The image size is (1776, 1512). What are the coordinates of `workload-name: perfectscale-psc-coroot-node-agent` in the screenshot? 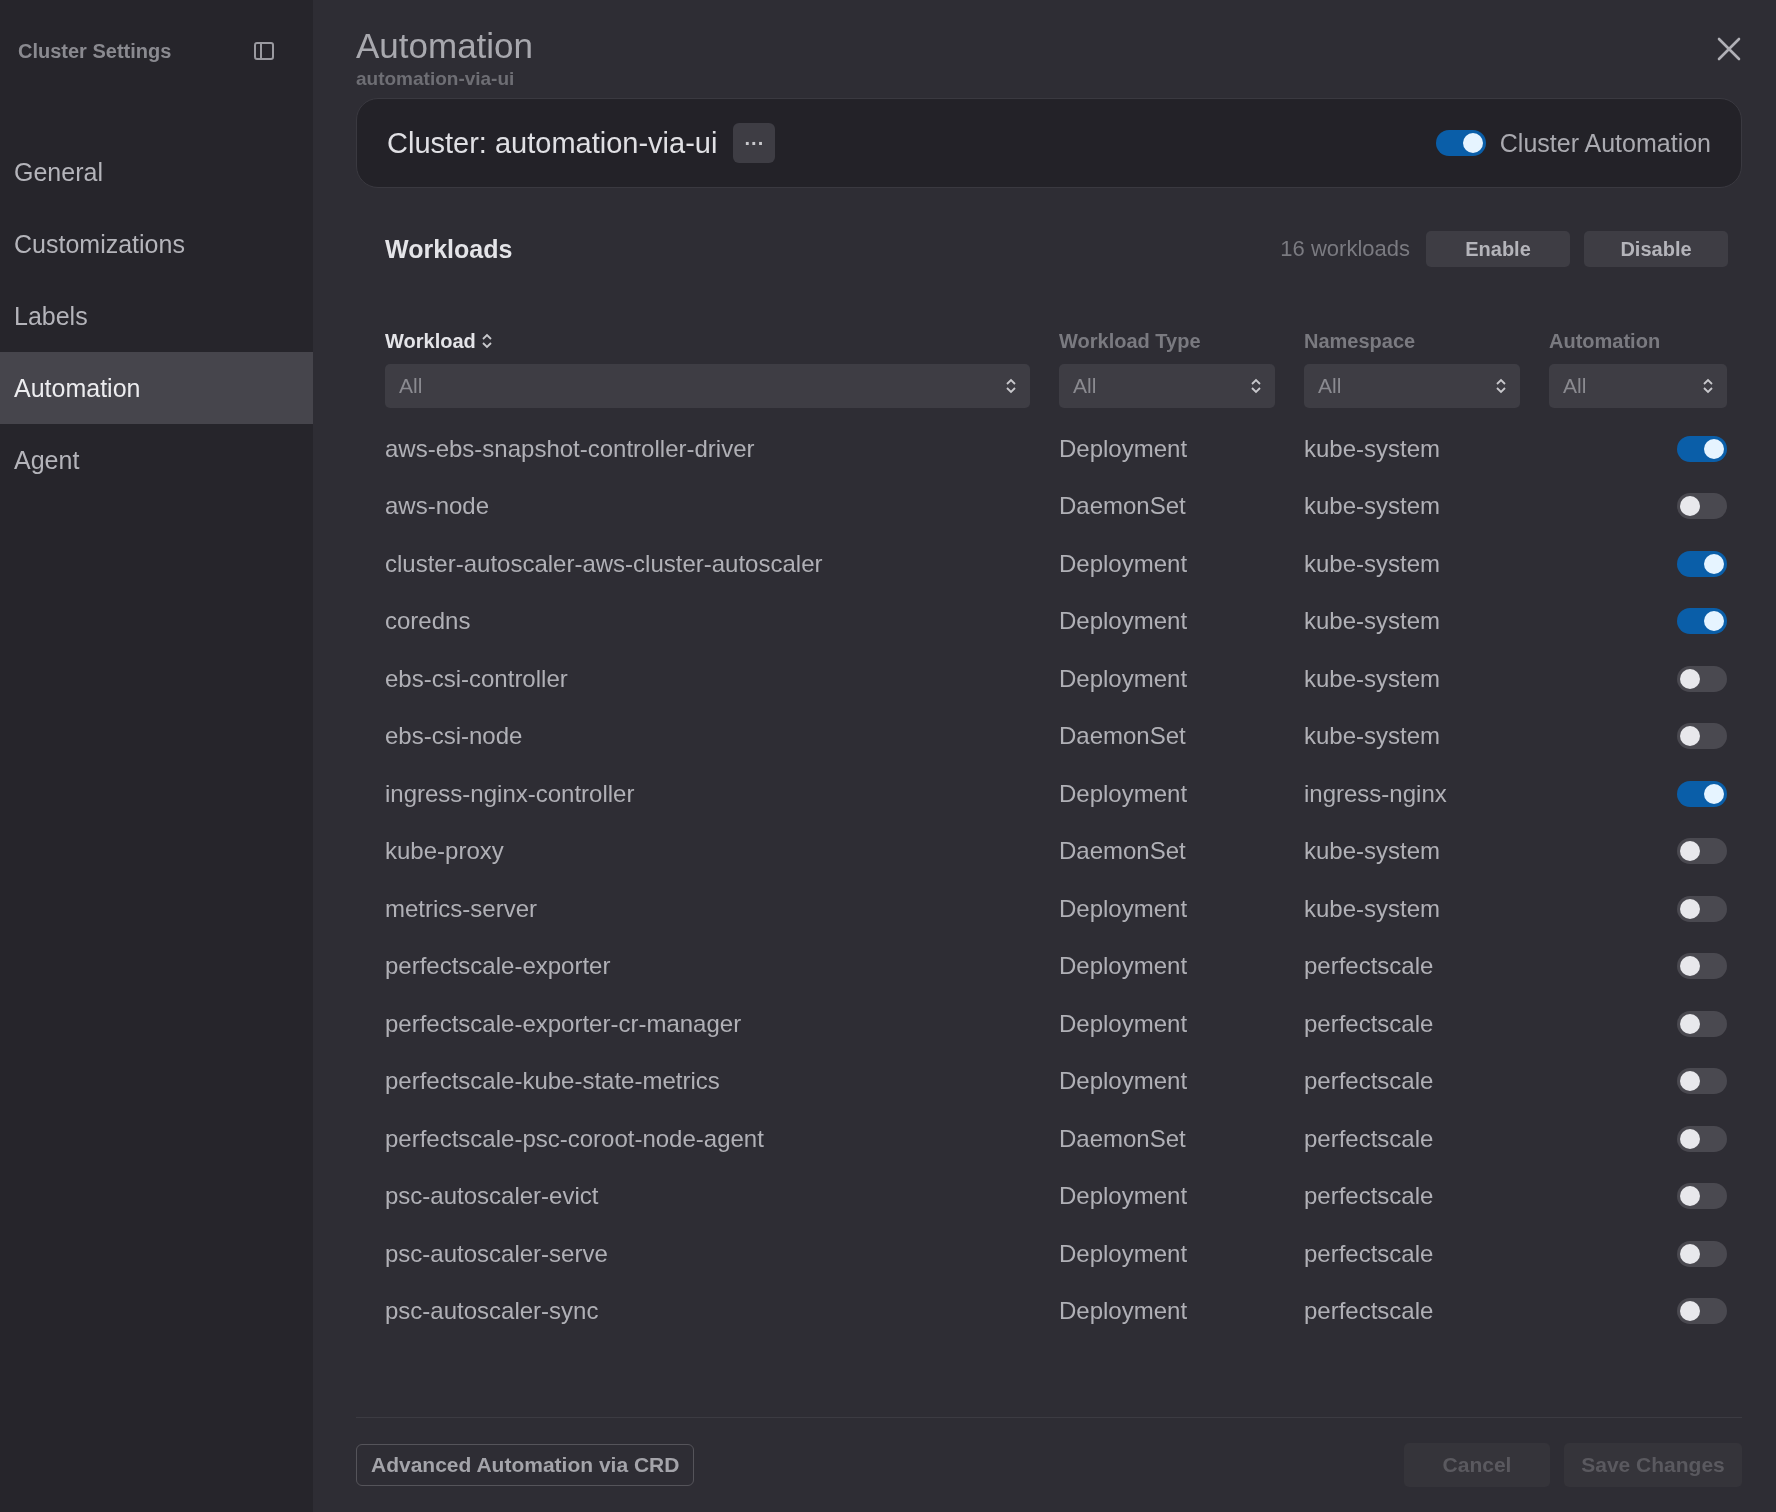 It's located at (574, 1138).